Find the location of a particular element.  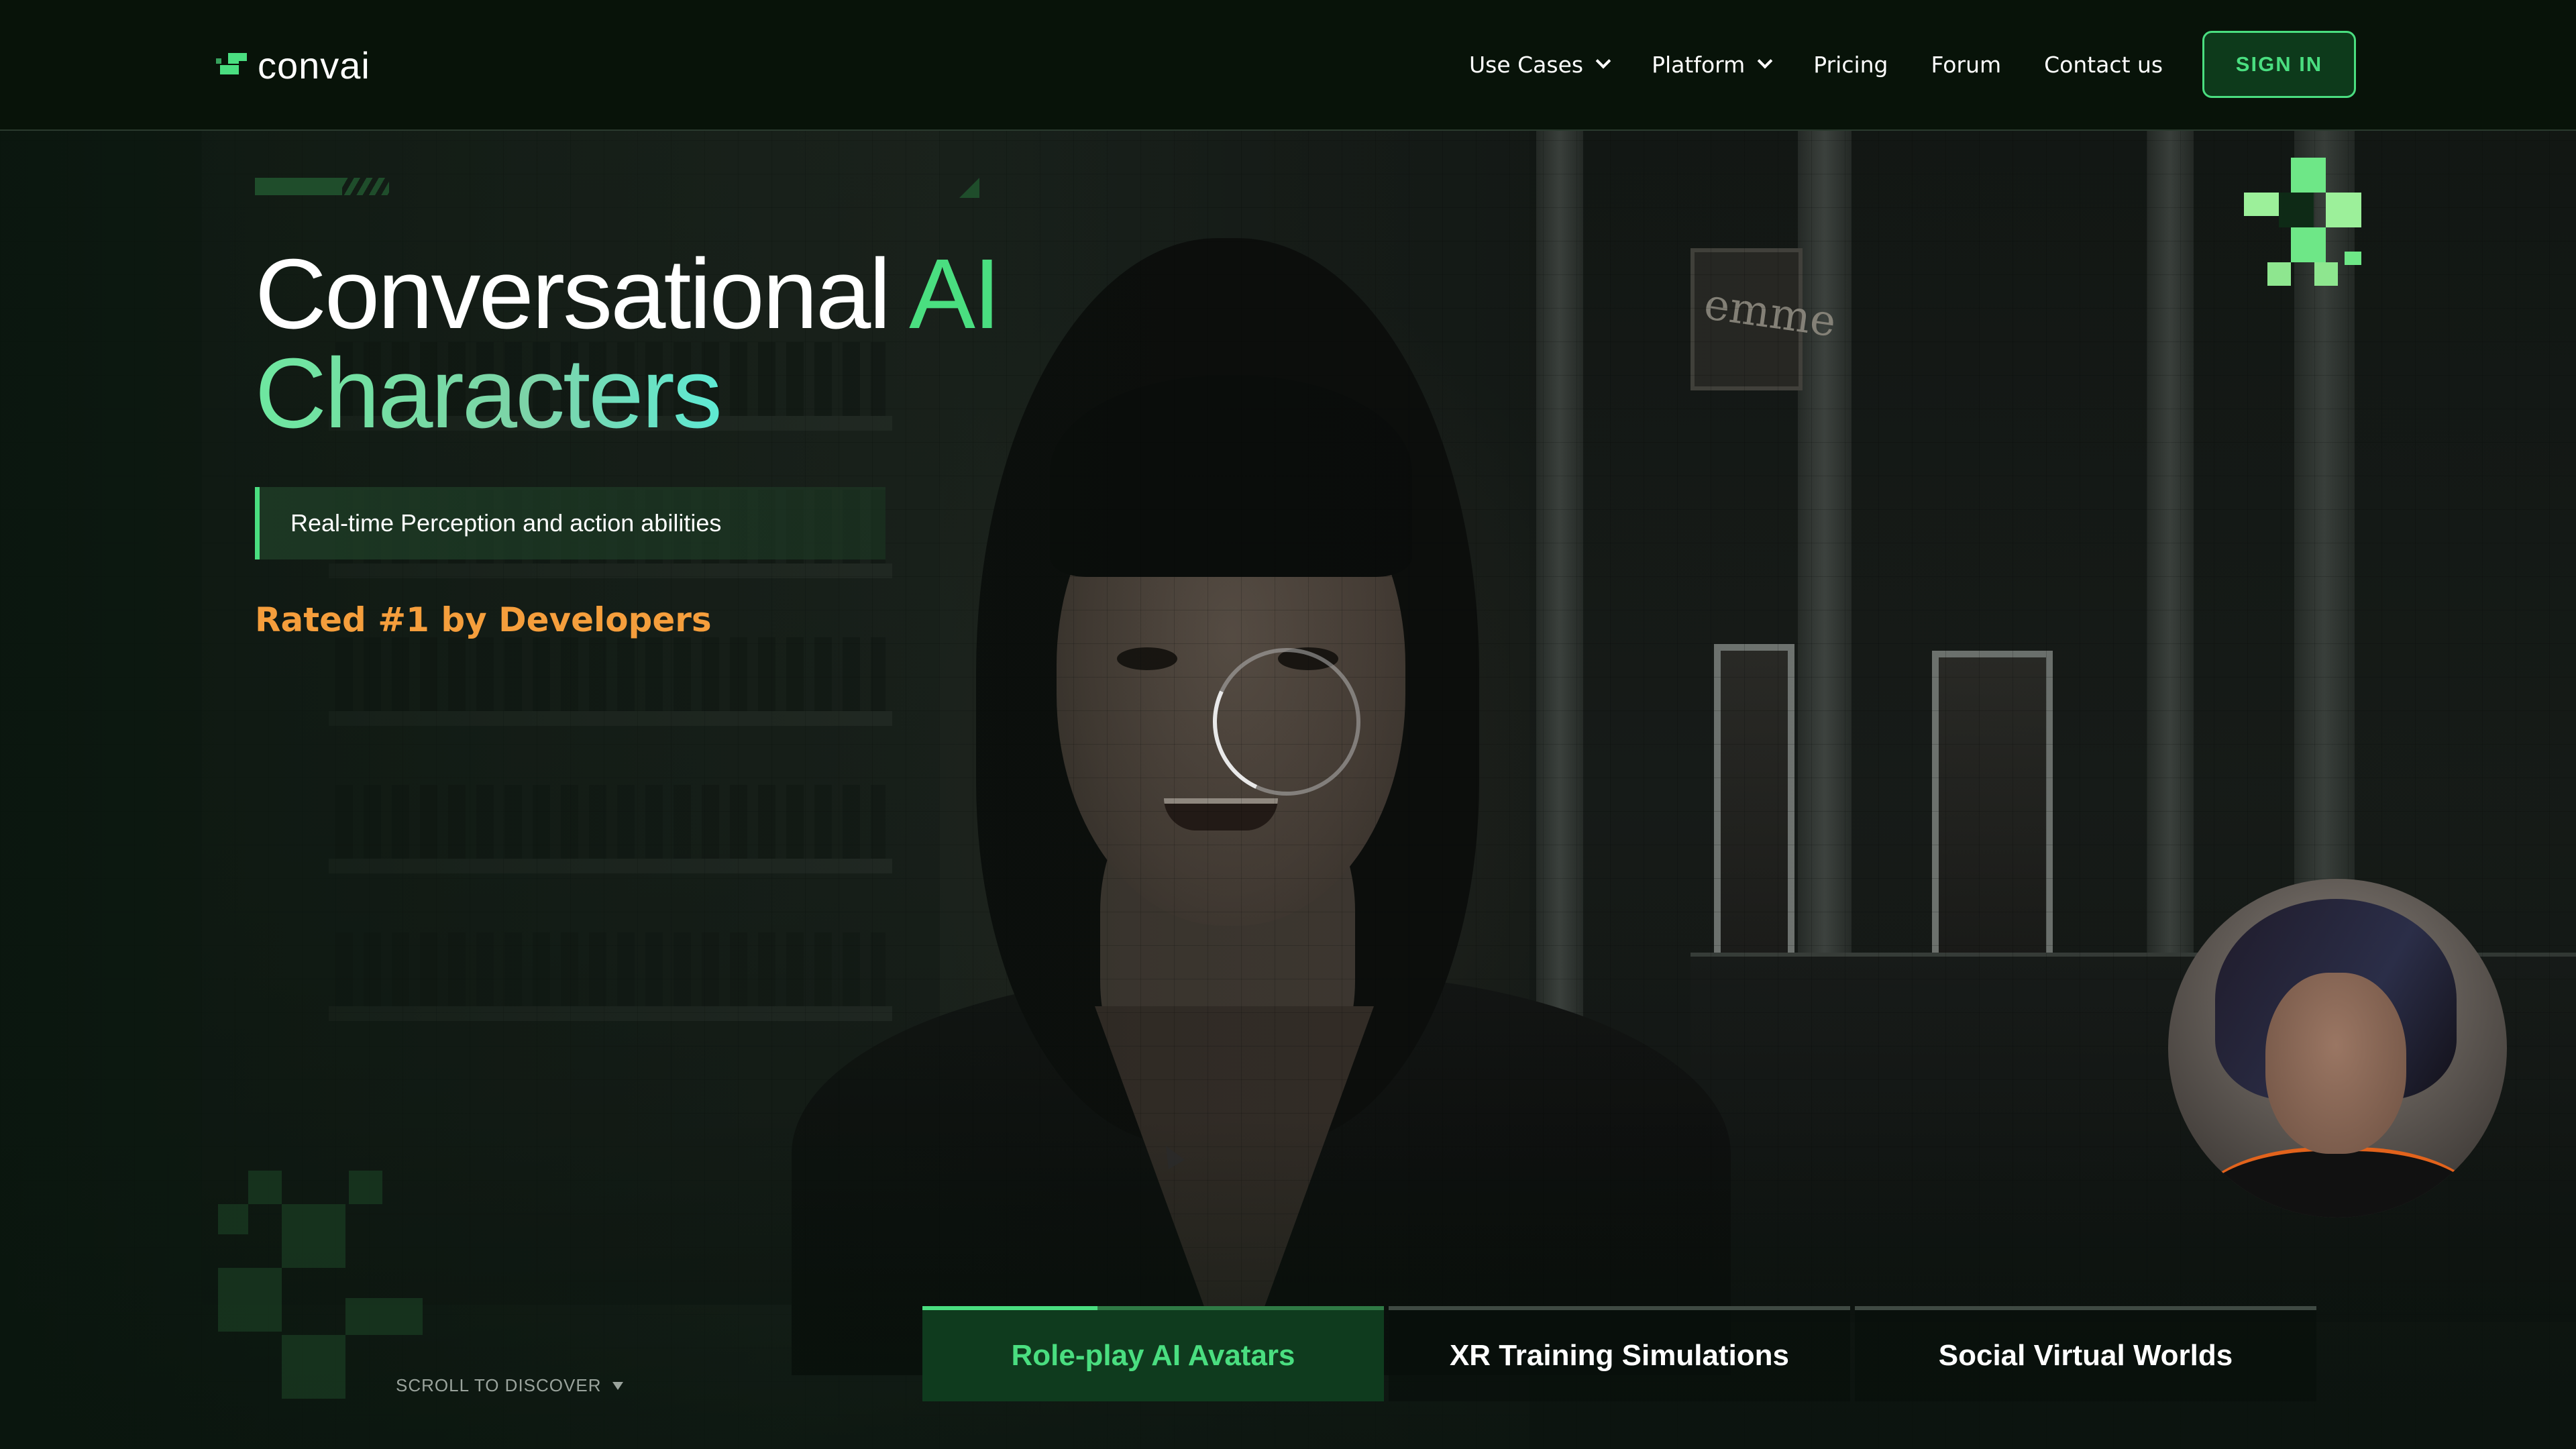

hero-title-line2: Characters is located at coordinates (488, 393).